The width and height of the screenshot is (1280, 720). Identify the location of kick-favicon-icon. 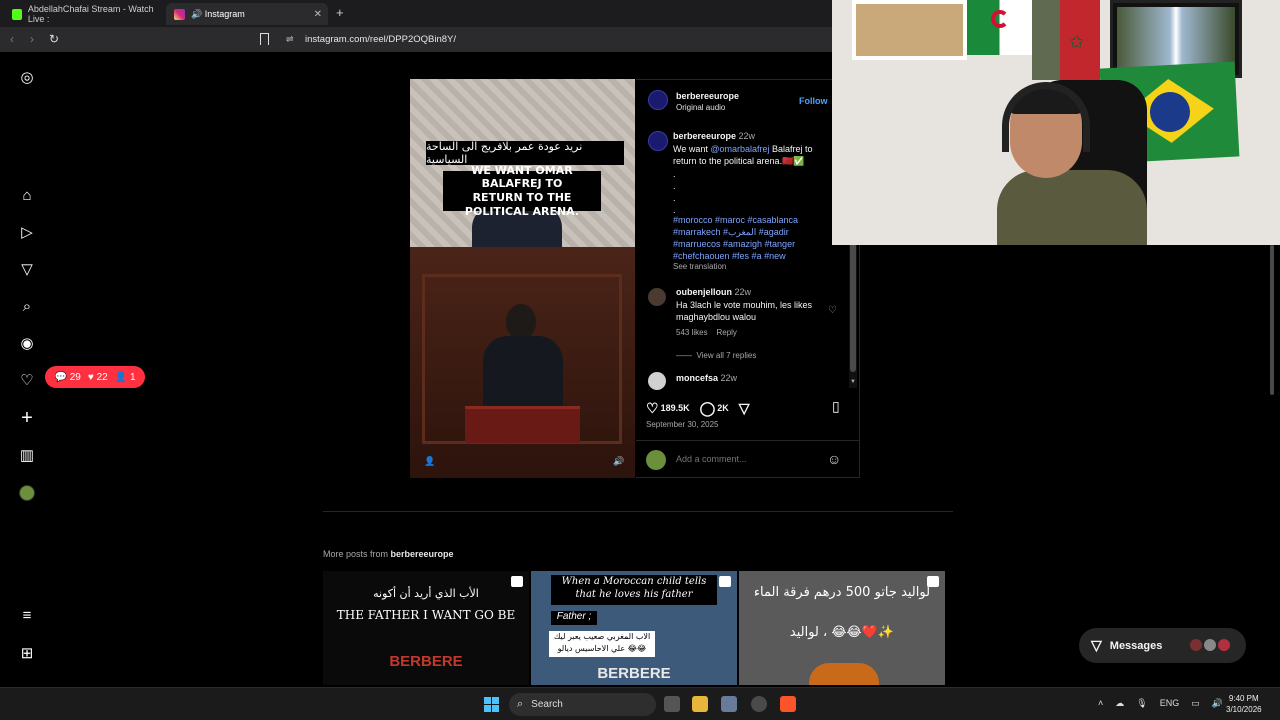
(17, 14).